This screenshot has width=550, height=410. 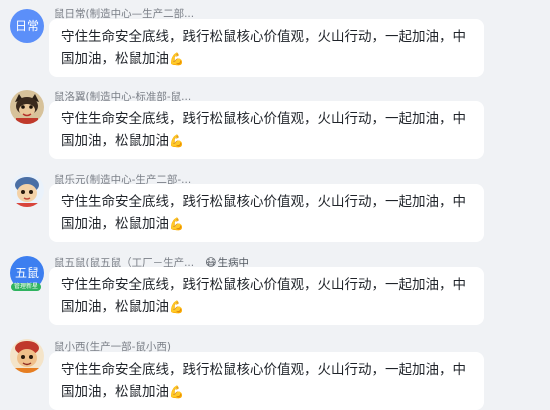 I want to click on avatar: 日常, so click(x=27, y=26).